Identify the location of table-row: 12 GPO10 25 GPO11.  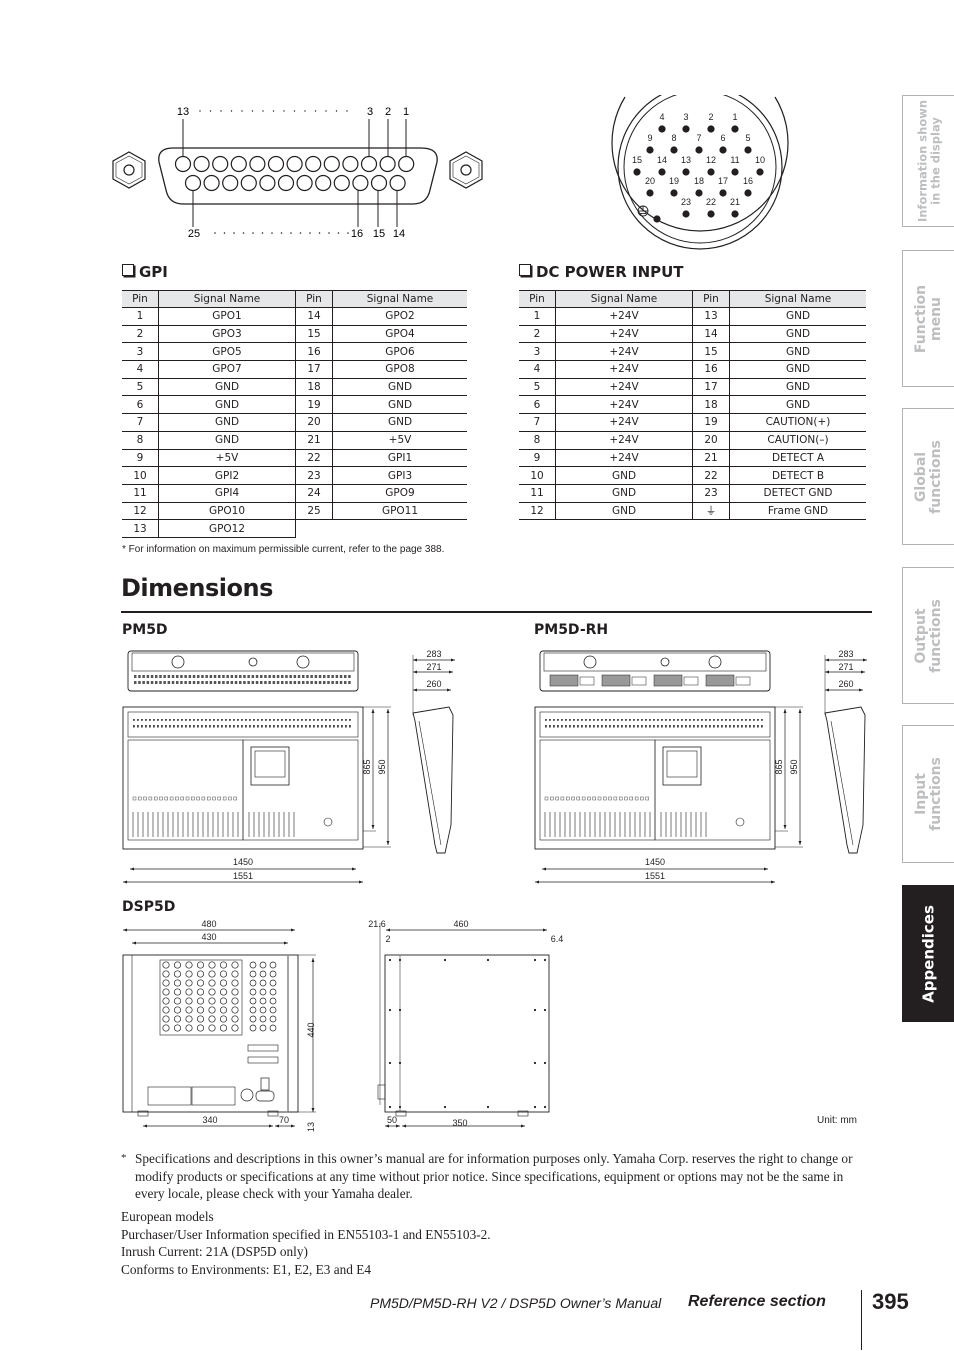
(294, 511).